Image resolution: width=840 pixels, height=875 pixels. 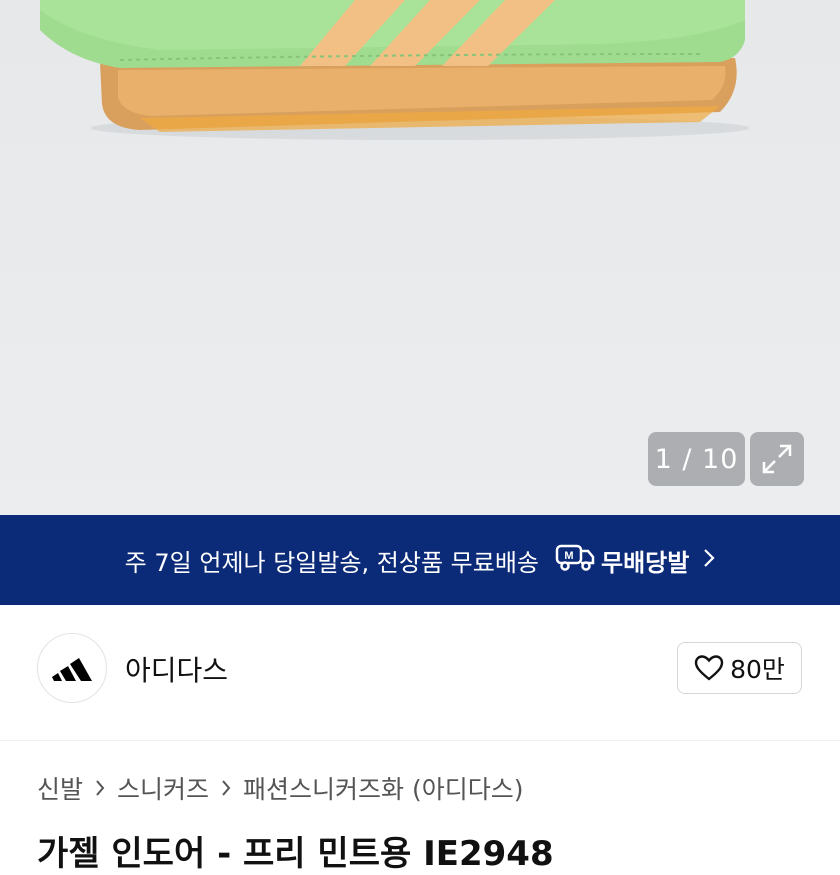 I want to click on breadcrumb: 신발 스니커즈 패션스니커즈화 (아디다스), so click(x=280, y=788).